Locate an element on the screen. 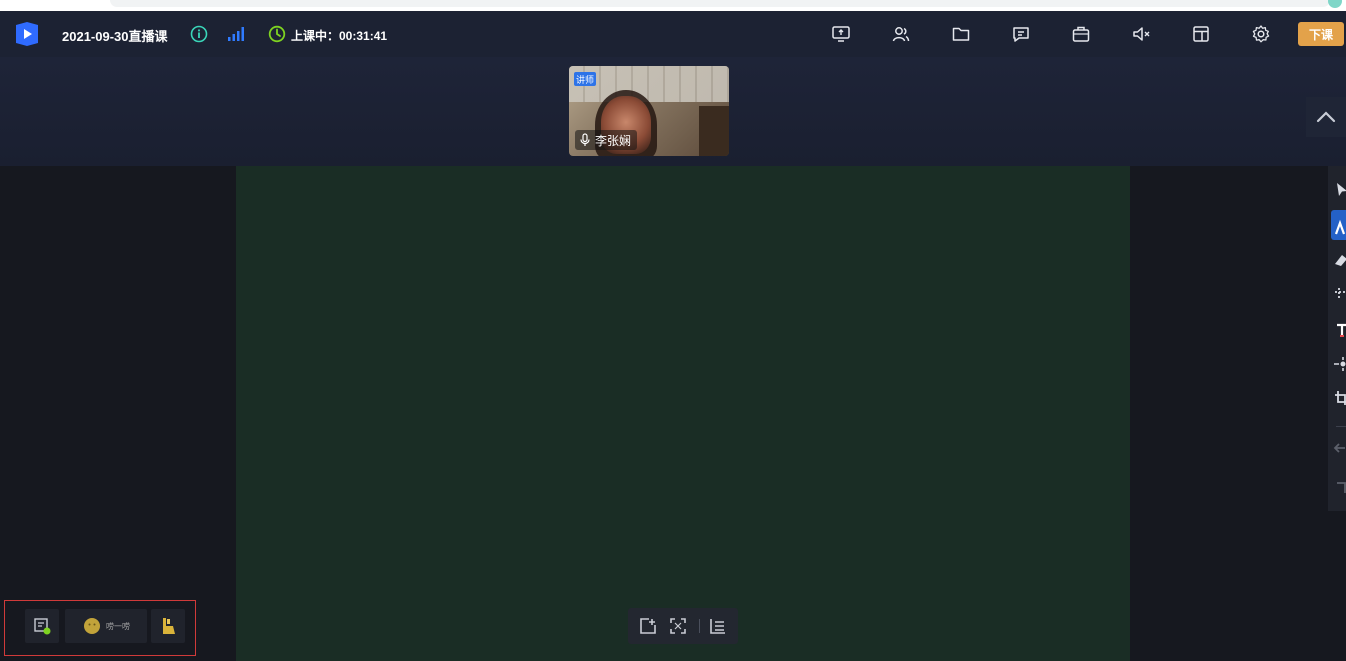 Image resolution: width=1346 pixels, height=661 pixels. fullscreen-button is located at coordinates (678, 626).